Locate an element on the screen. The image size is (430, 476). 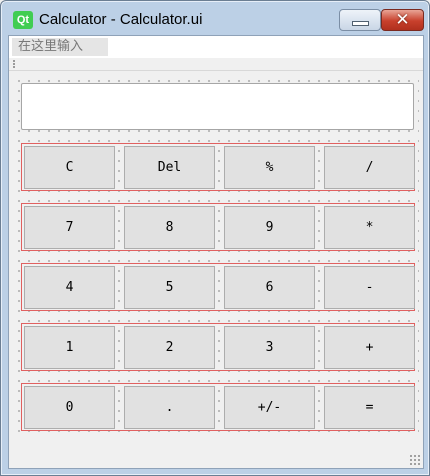
clear-button: C is located at coordinates (69, 167).